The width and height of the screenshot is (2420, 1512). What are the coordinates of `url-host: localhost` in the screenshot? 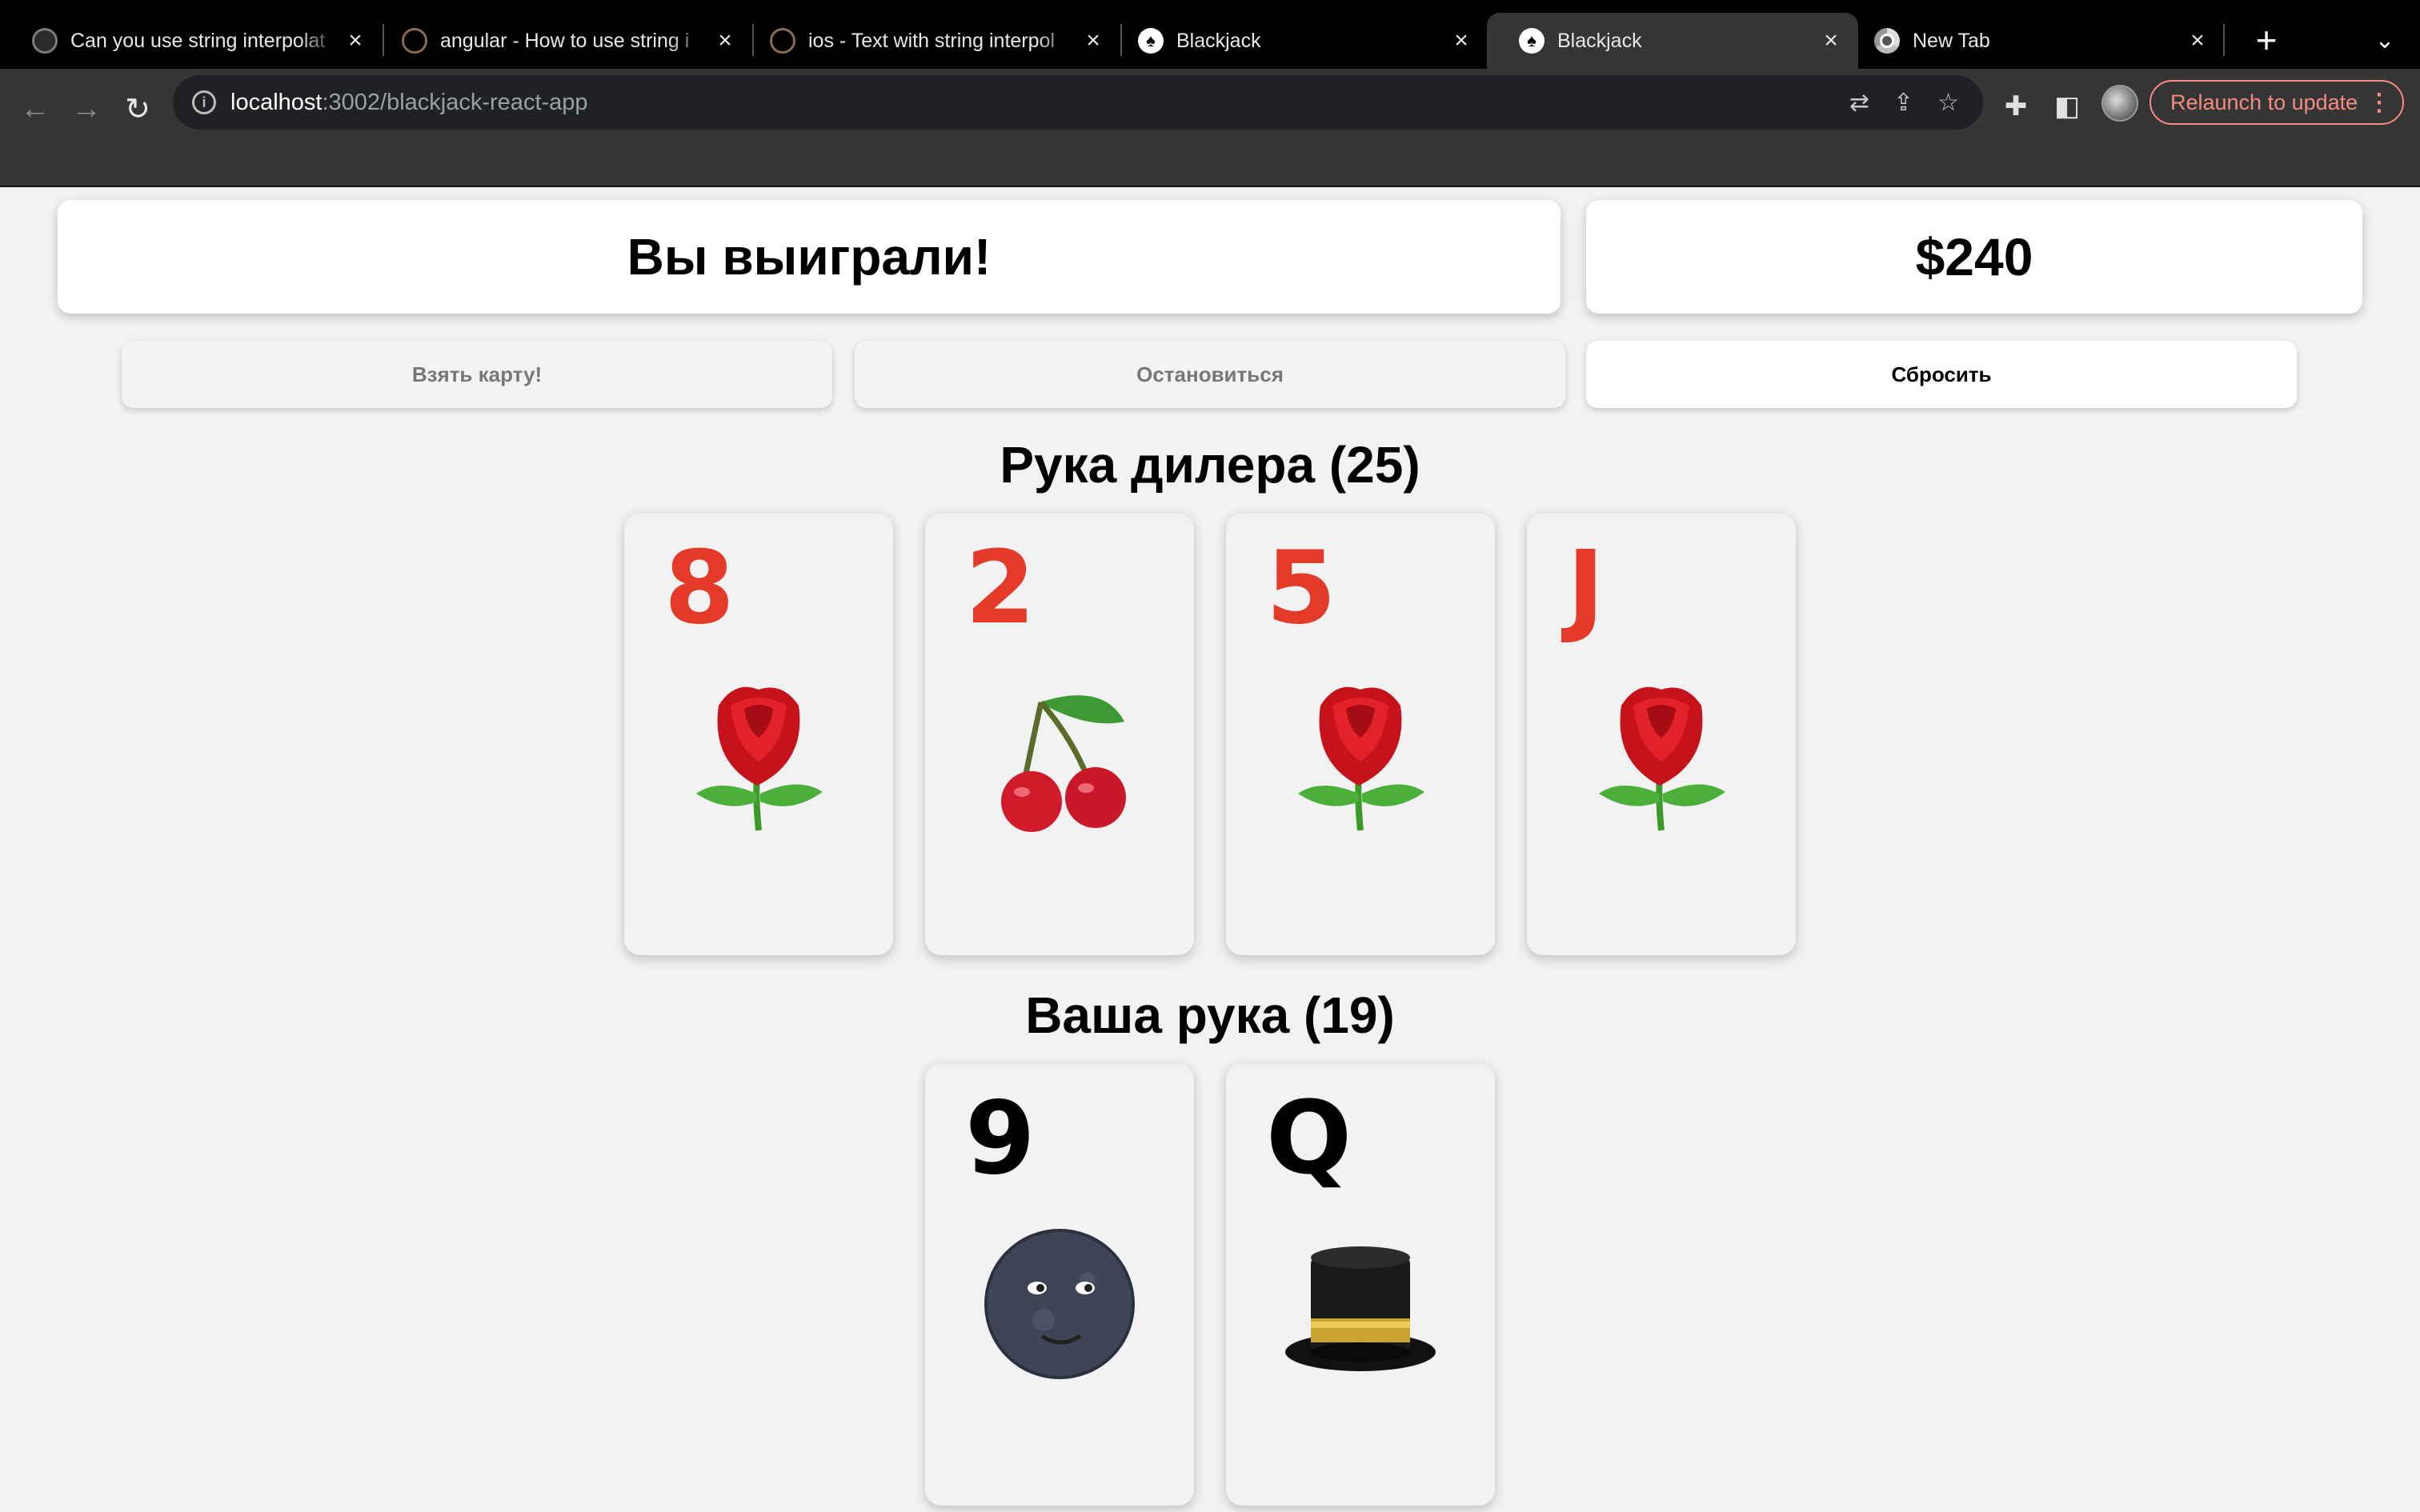 It's located at (276, 102).